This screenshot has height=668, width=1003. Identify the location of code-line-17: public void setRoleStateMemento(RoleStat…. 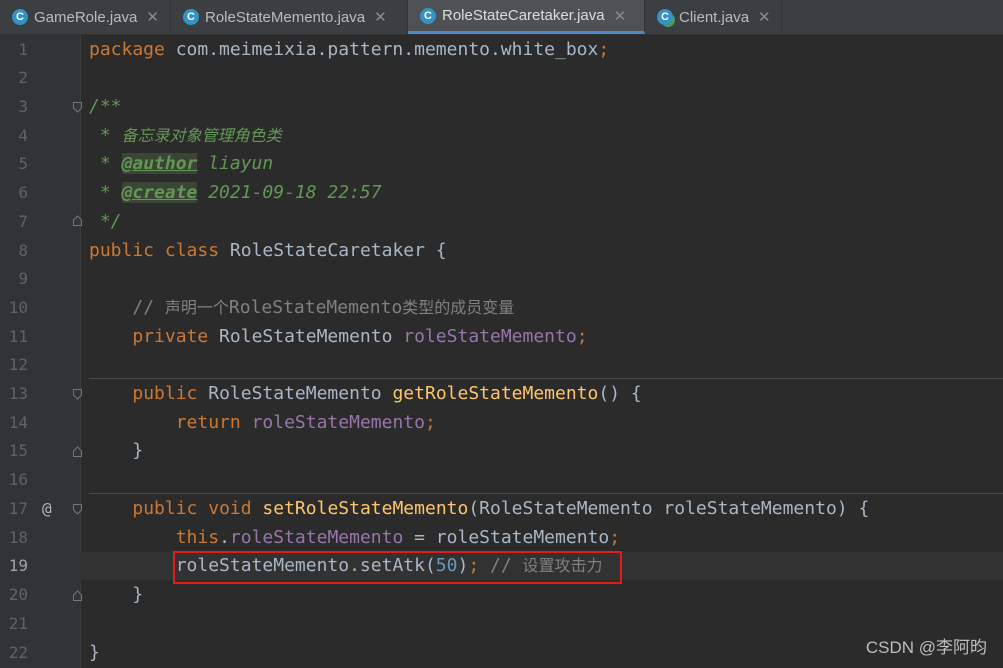
(546, 509).